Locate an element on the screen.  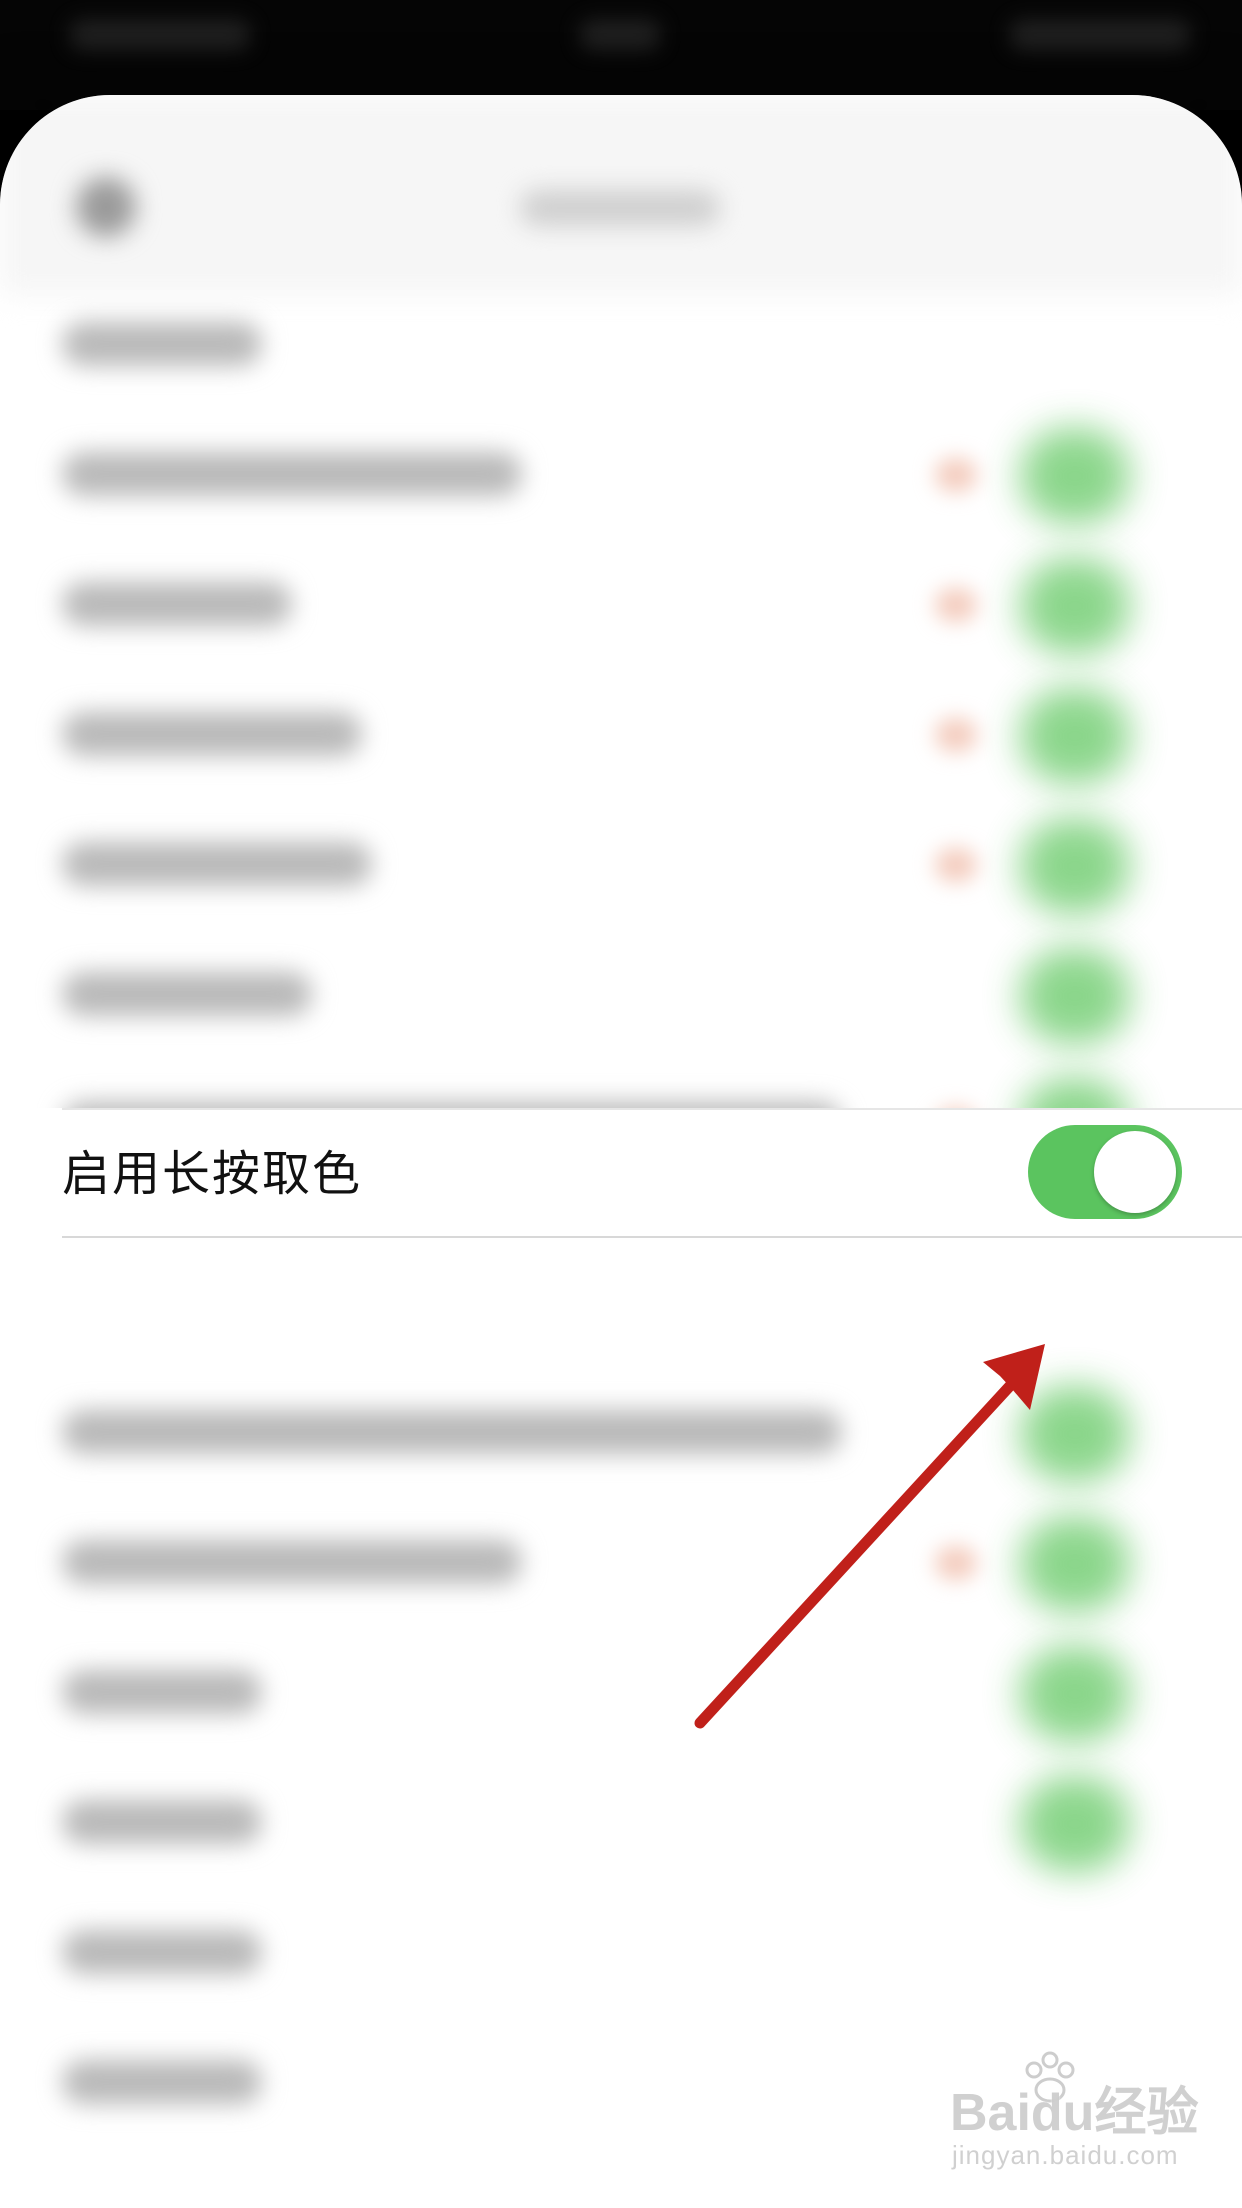
page-title is located at coordinates (620, 208).